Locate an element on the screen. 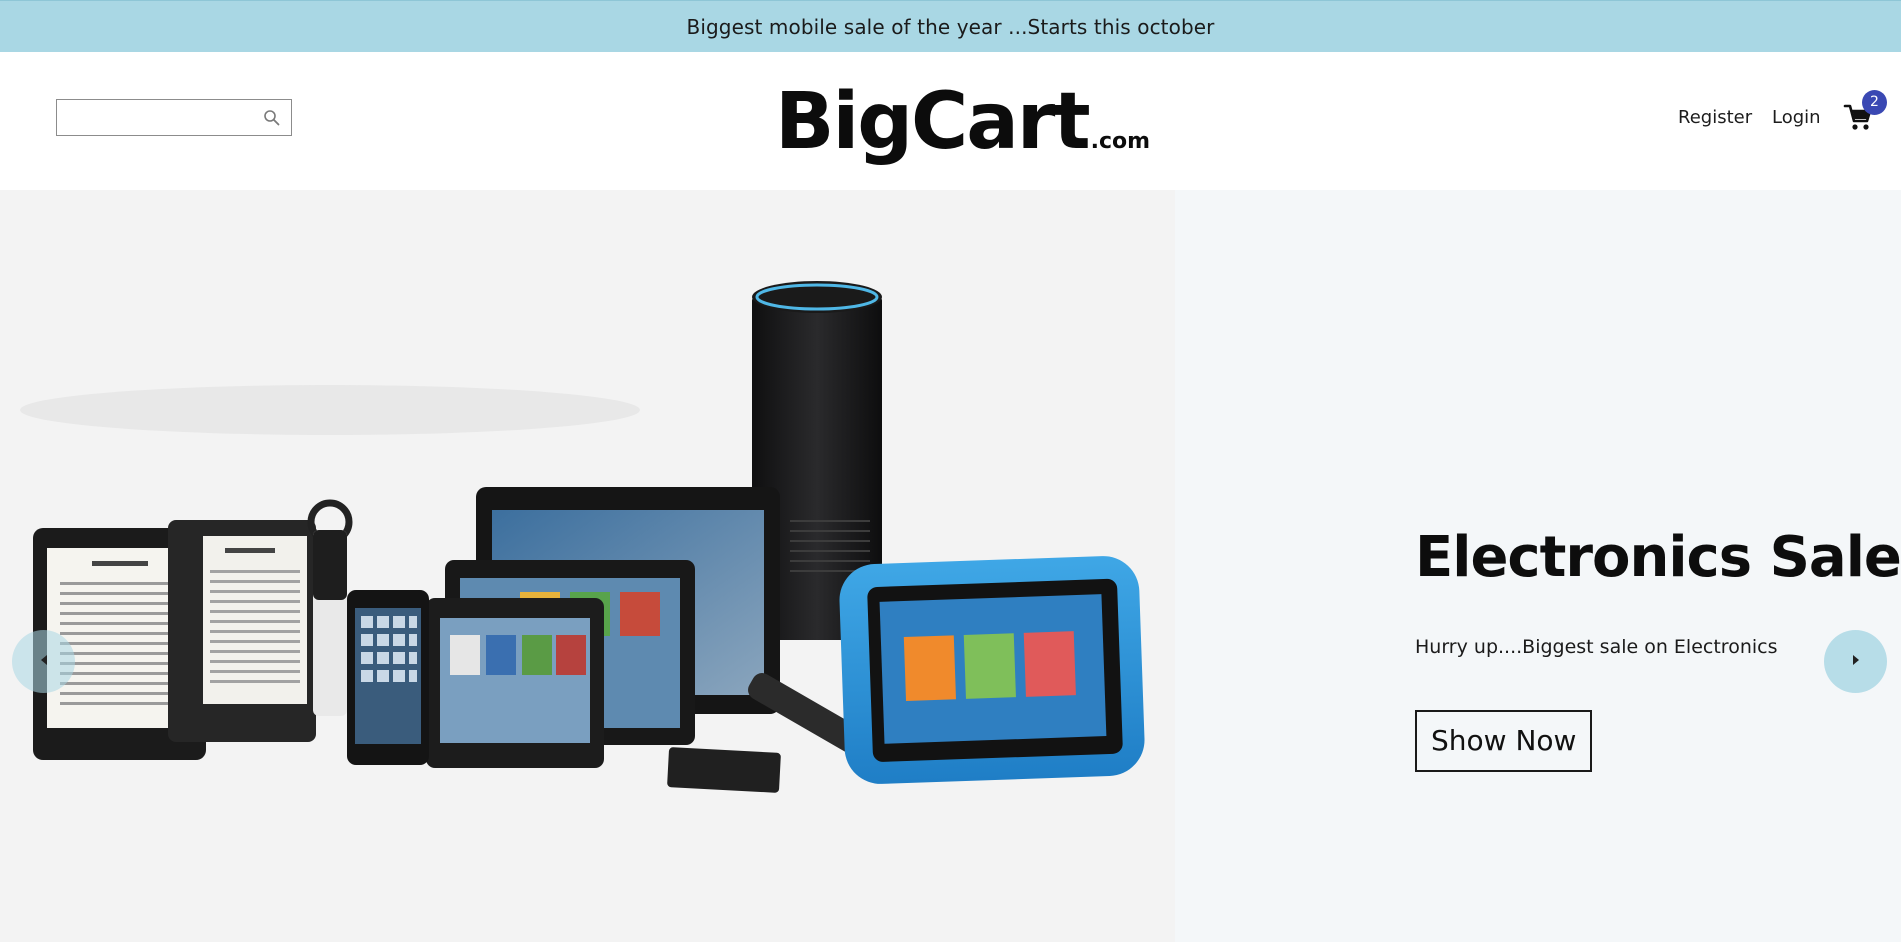 The width and height of the screenshot is (1901, 942). search-box is located at coordinates (174, 117).